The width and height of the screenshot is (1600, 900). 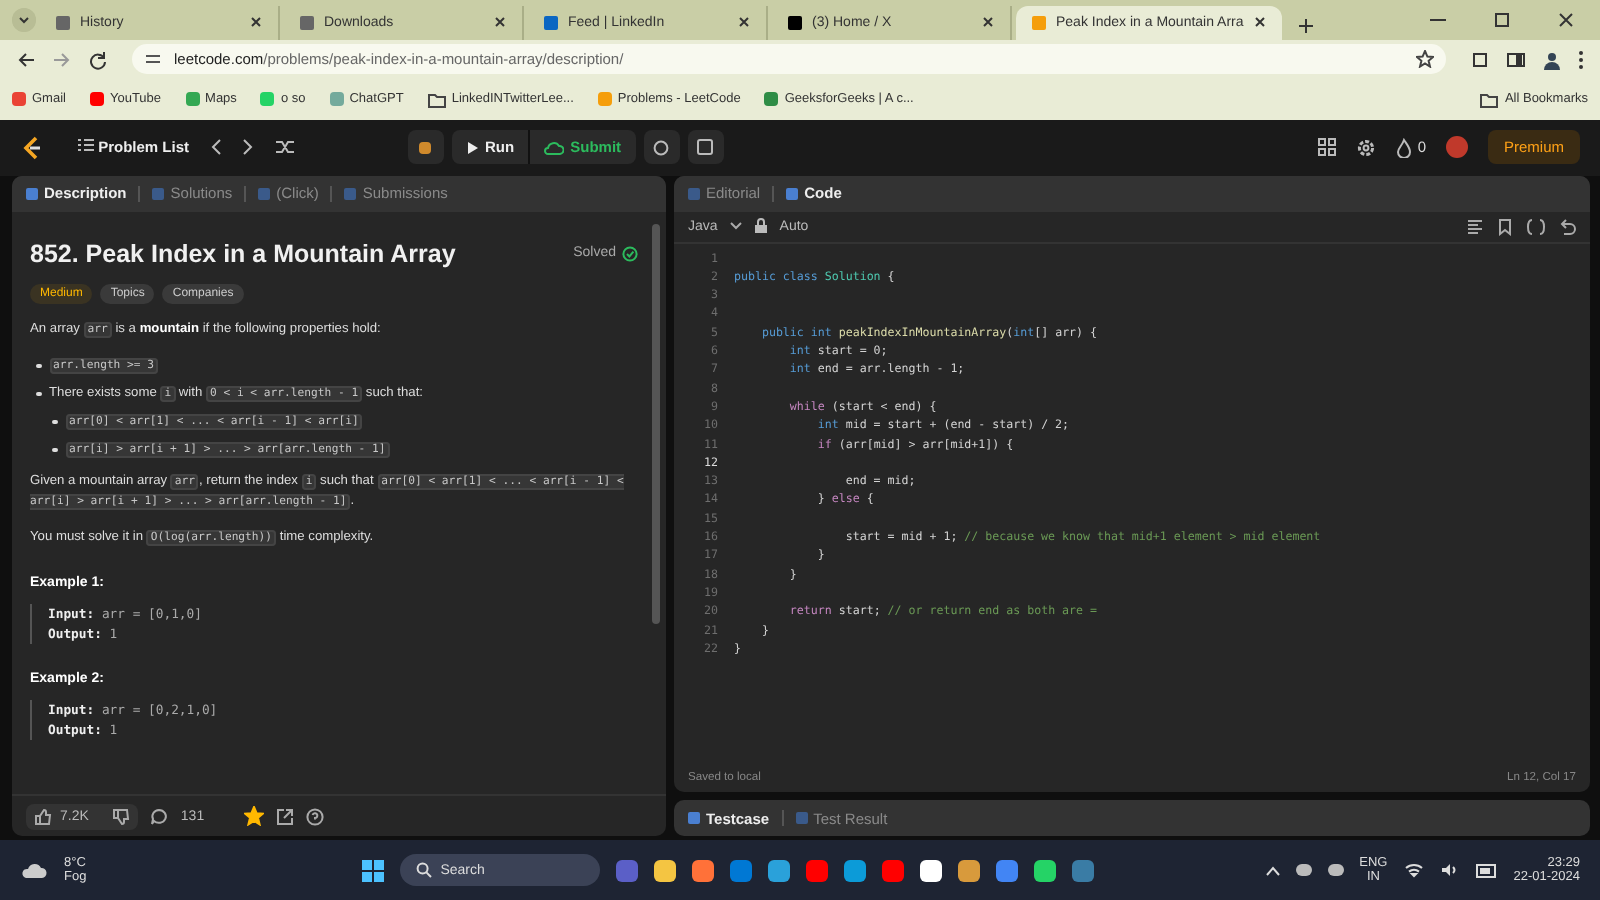 I want to click on bookmark-star-icon, so click(x=1425, y=59).